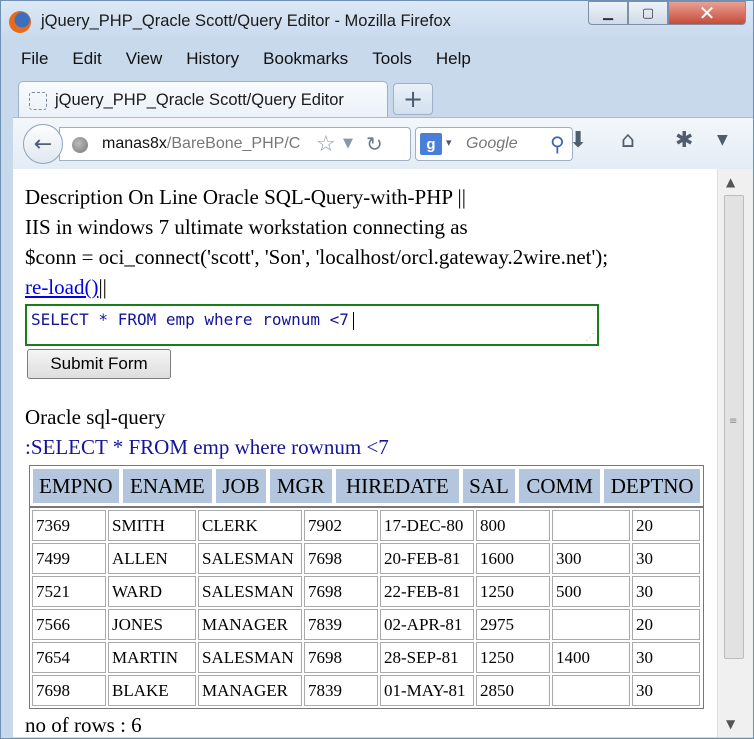 This screenshot has height=739, width=754. I want to click on table-cell-mgr: 7839, so click(341, 624).